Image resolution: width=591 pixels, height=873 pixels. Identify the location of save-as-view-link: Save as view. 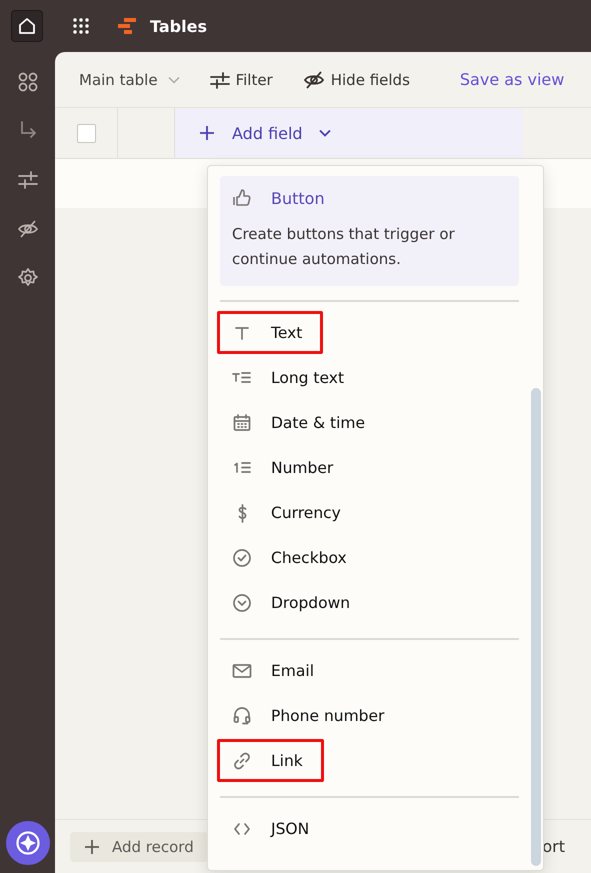
(512, 79).